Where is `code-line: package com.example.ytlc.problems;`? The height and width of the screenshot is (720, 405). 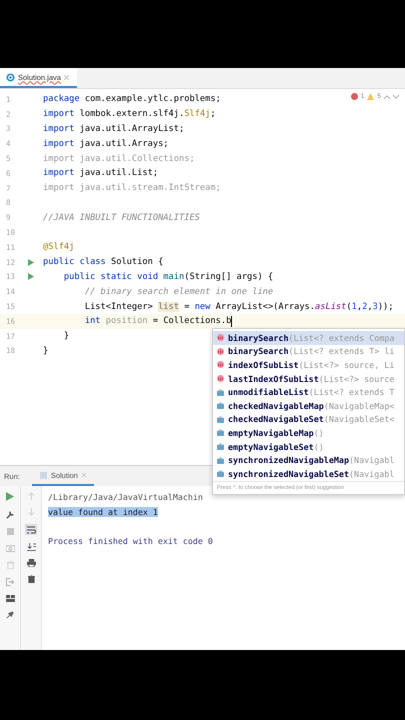 code-line: package com.example.ytlc.problems; is located at coordinates (132, 99).